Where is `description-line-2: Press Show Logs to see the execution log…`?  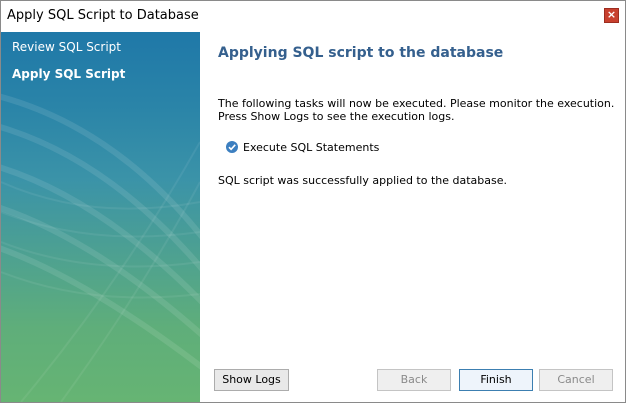
description-line-2: Press Show Logs to see the execution log… is located at coordinates (336, 116).